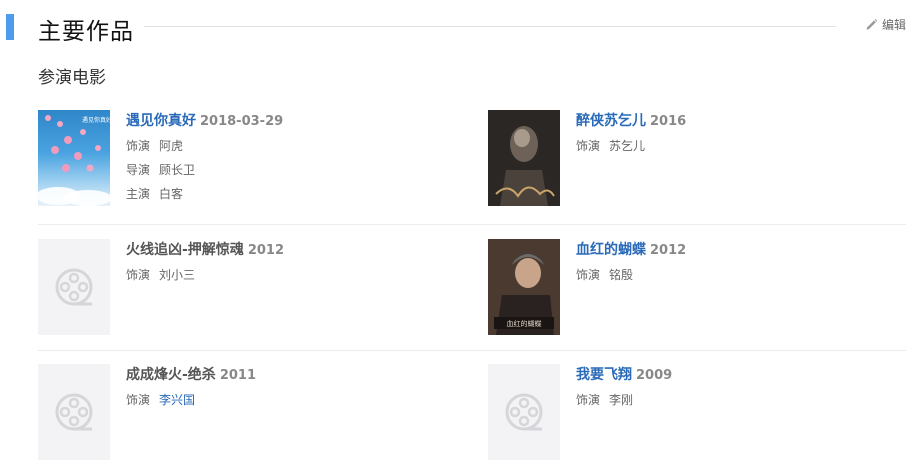 The image size is (918, 472). I want to click on film-year: 2018-03-29, so click(242, 121).